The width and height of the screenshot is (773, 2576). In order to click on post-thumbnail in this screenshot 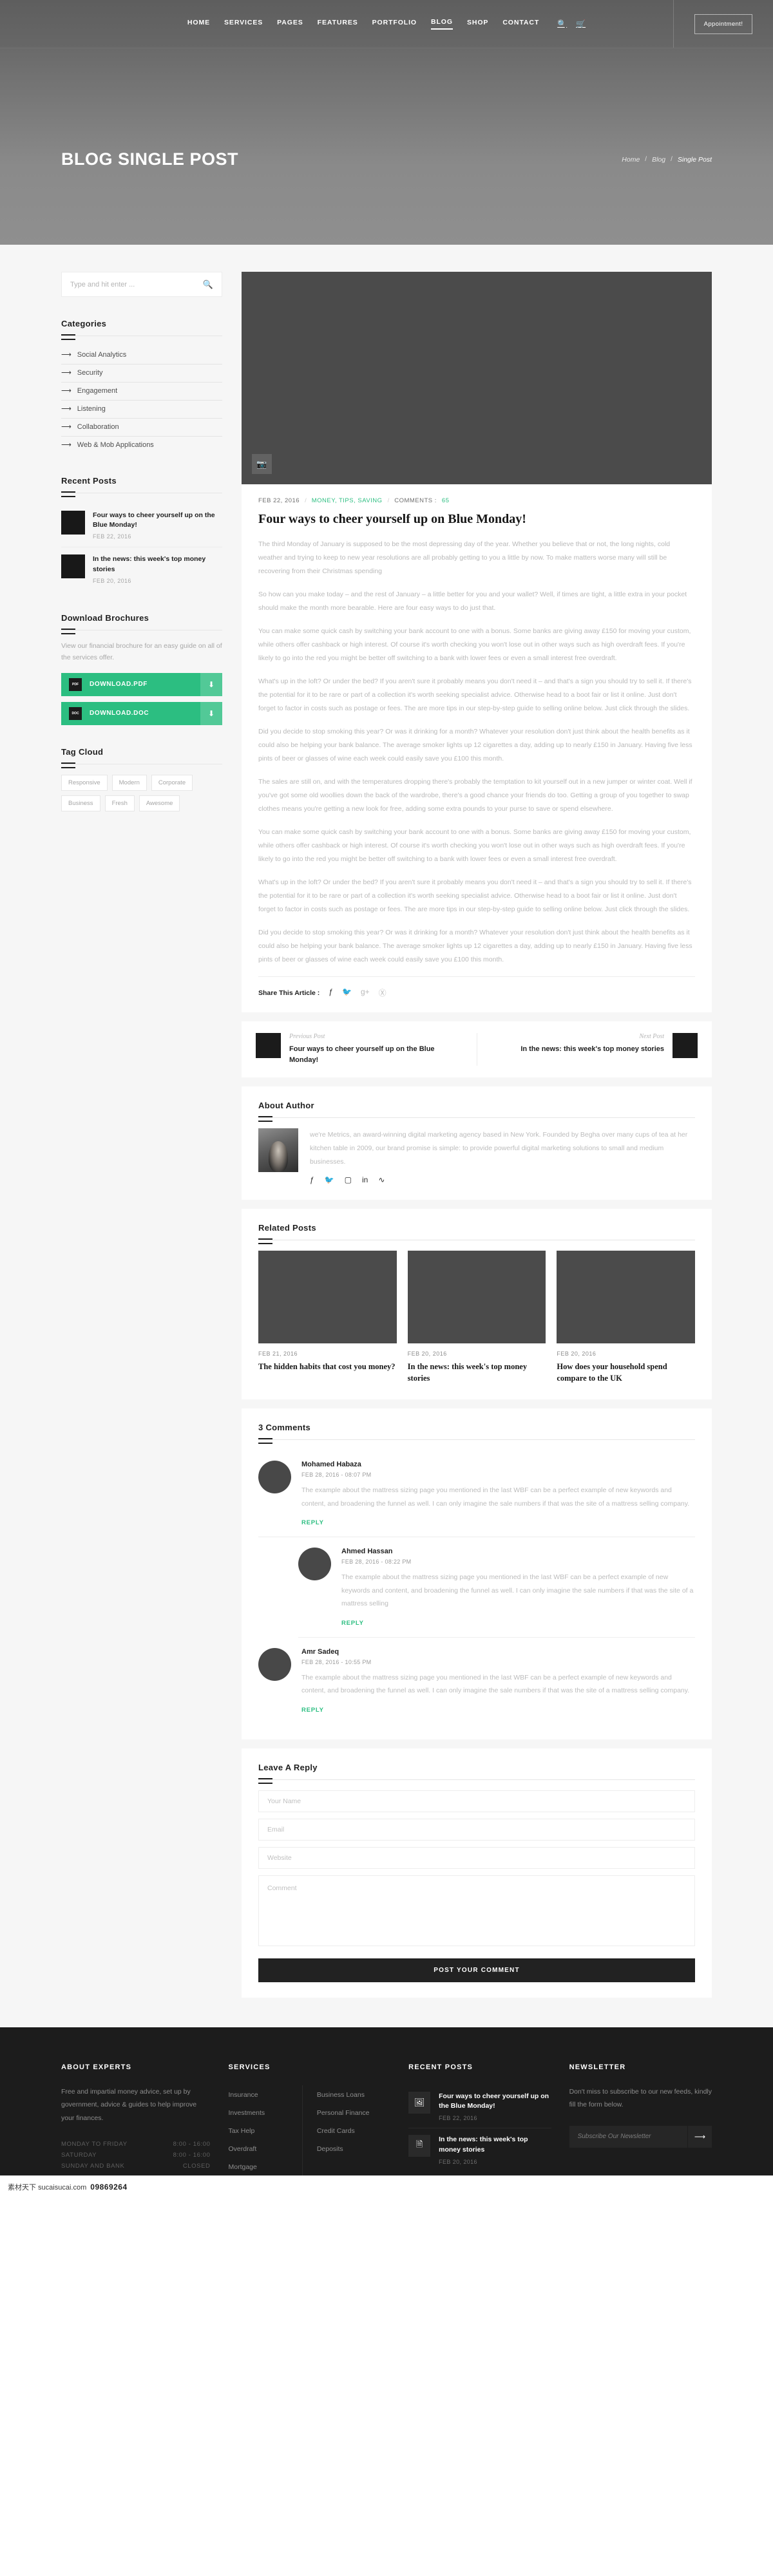, I will do `click(73, 566)`.